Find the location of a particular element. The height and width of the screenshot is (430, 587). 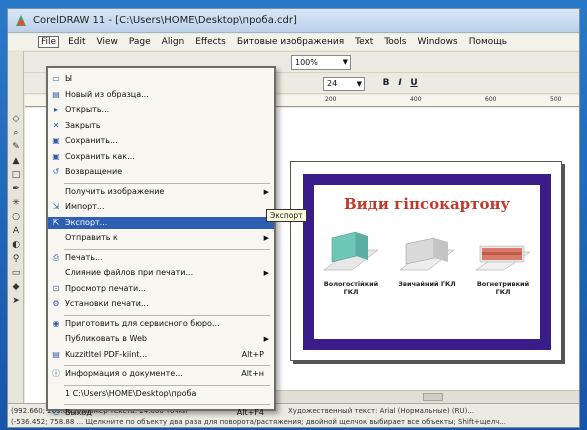

caption-fire-resistant: Вогнетривкий ГКЛ is located at coordinates (503, 288).